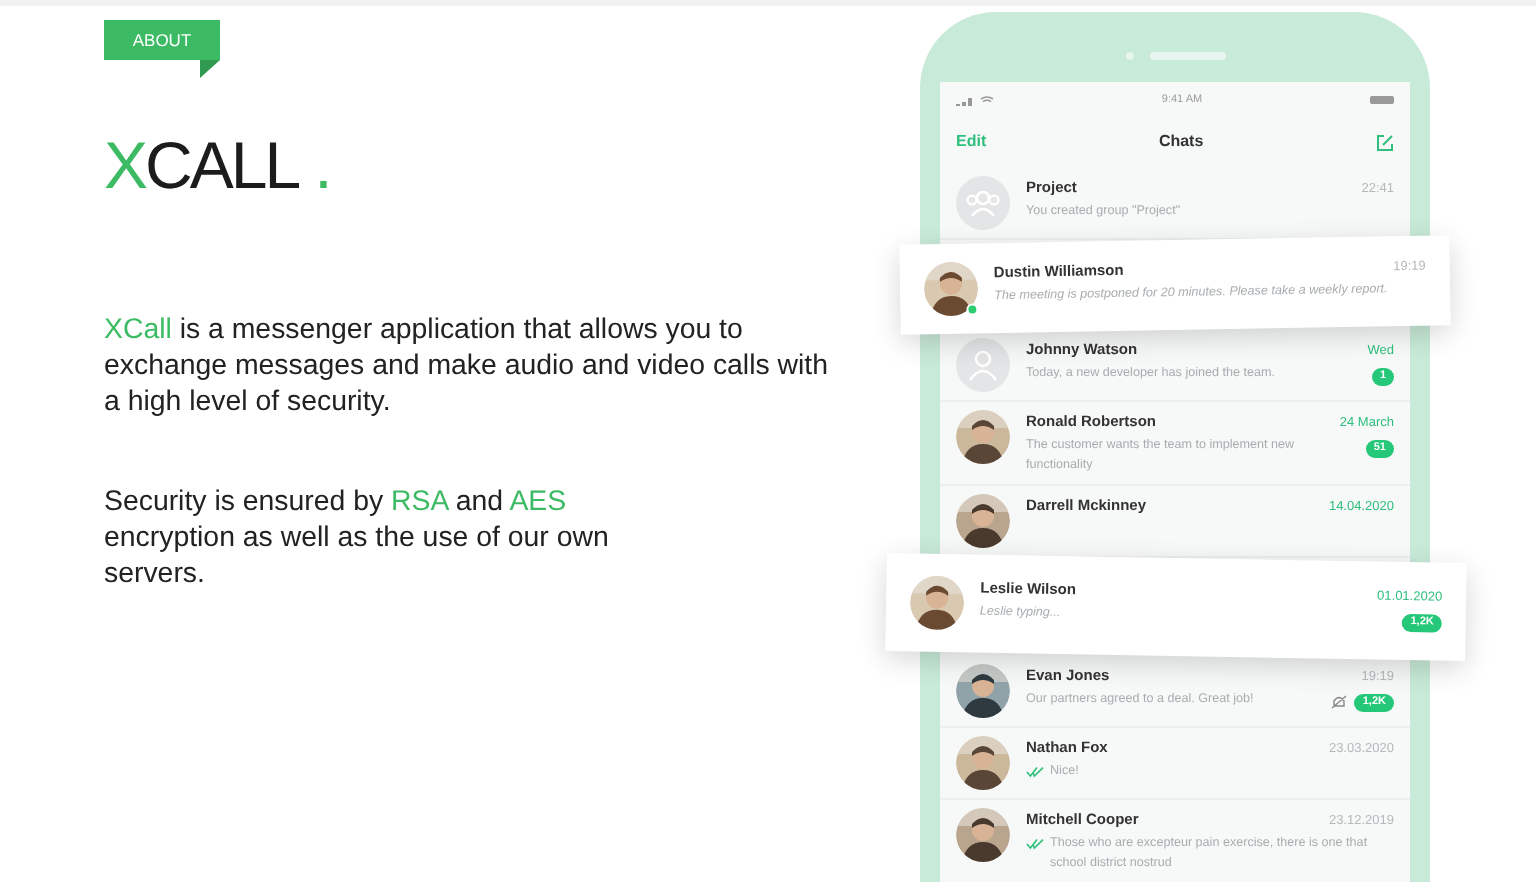  What do you see at coordinates (467, 366) in the screenshot?
I see `description-paragraph: XCall is a messenger application that allows you to exchange messages and make audio and video calls with a high level of security.` at bounding box center [467, 366].